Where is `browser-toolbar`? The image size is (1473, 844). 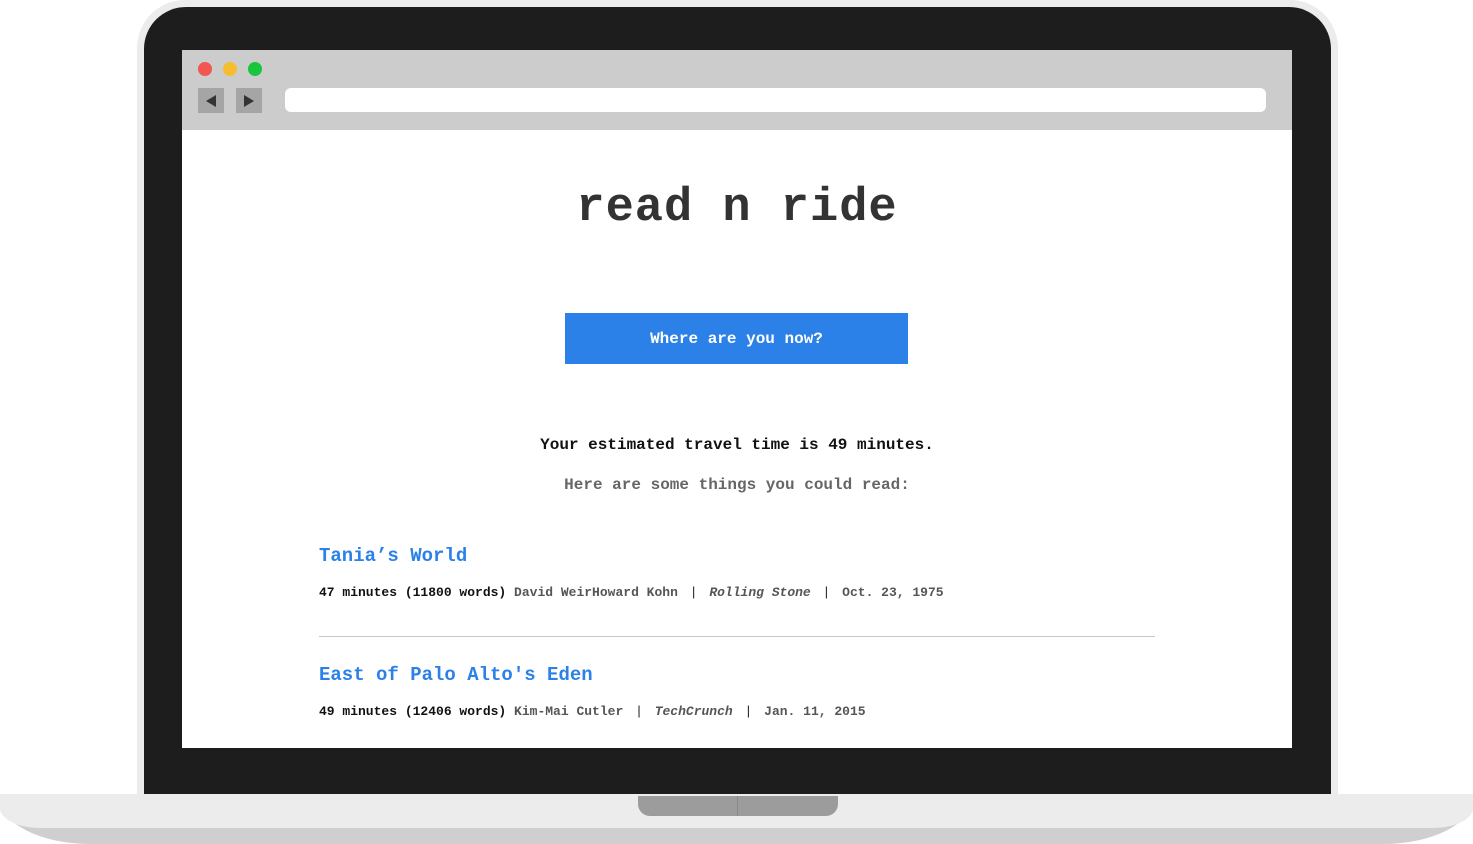 browser-toolbar is located at coordinates (737, 90).